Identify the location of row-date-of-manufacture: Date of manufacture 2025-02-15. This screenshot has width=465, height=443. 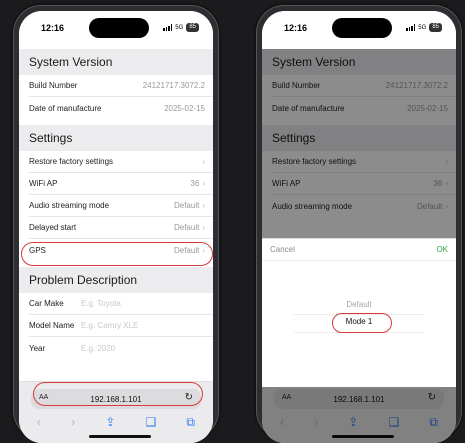
(121, 108).